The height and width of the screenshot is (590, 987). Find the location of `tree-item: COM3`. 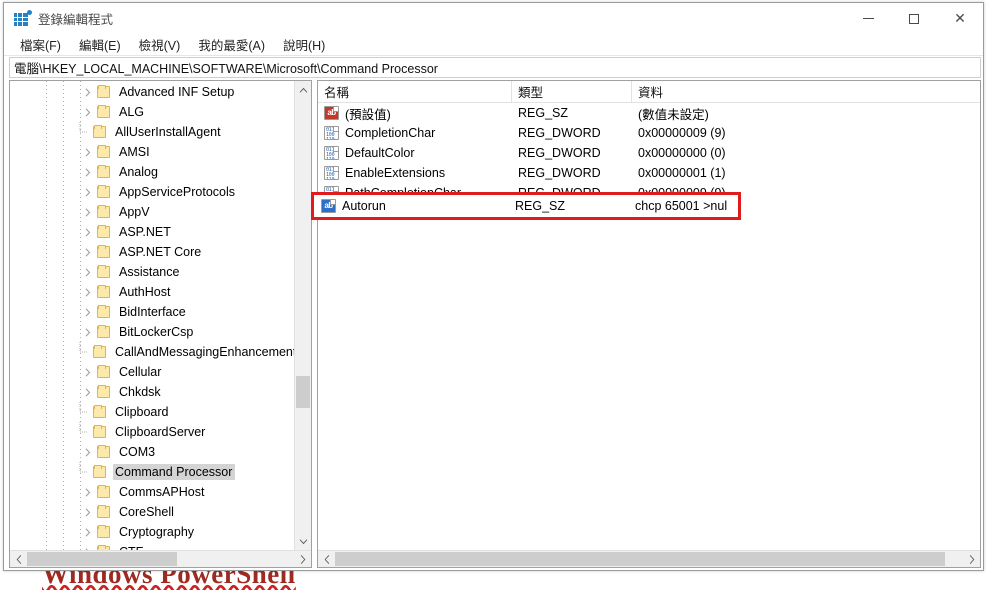

tree-item: COM3 is located at coordinates (152, 452).